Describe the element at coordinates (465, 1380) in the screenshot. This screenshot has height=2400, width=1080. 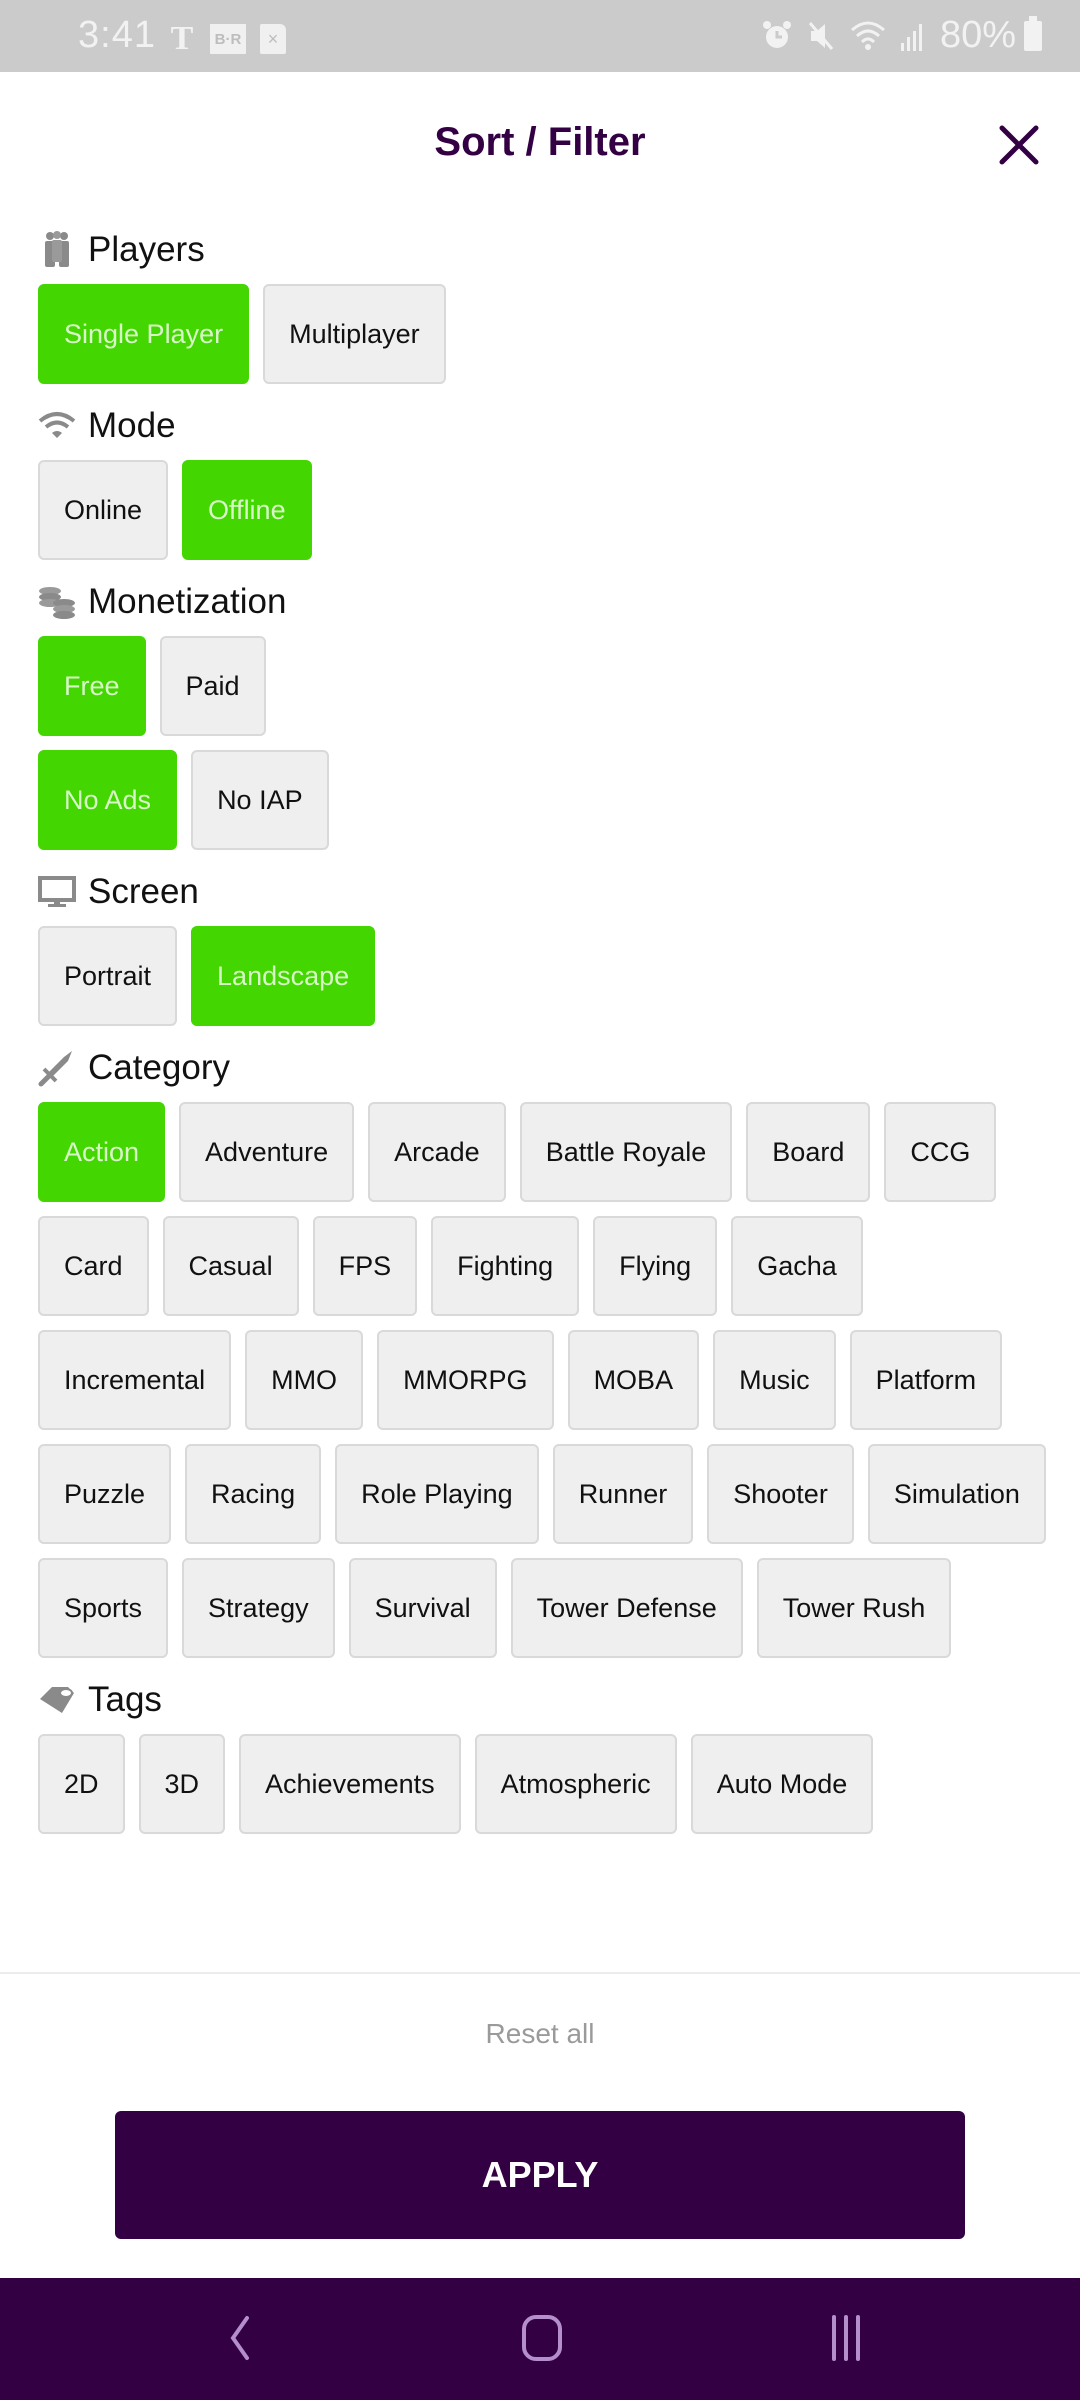
I see `chip-mmorpg: MMORPG` at that location.